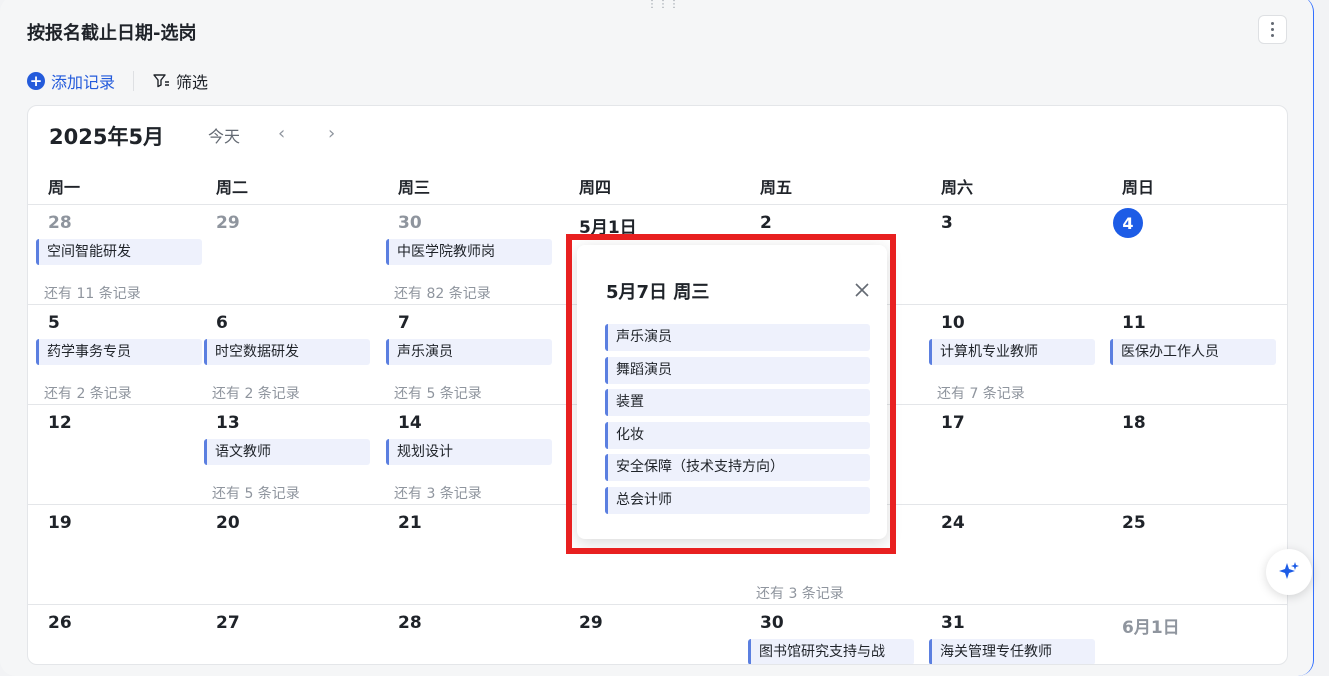  I want to click on weekday-label: 周五, so click(776, 187).